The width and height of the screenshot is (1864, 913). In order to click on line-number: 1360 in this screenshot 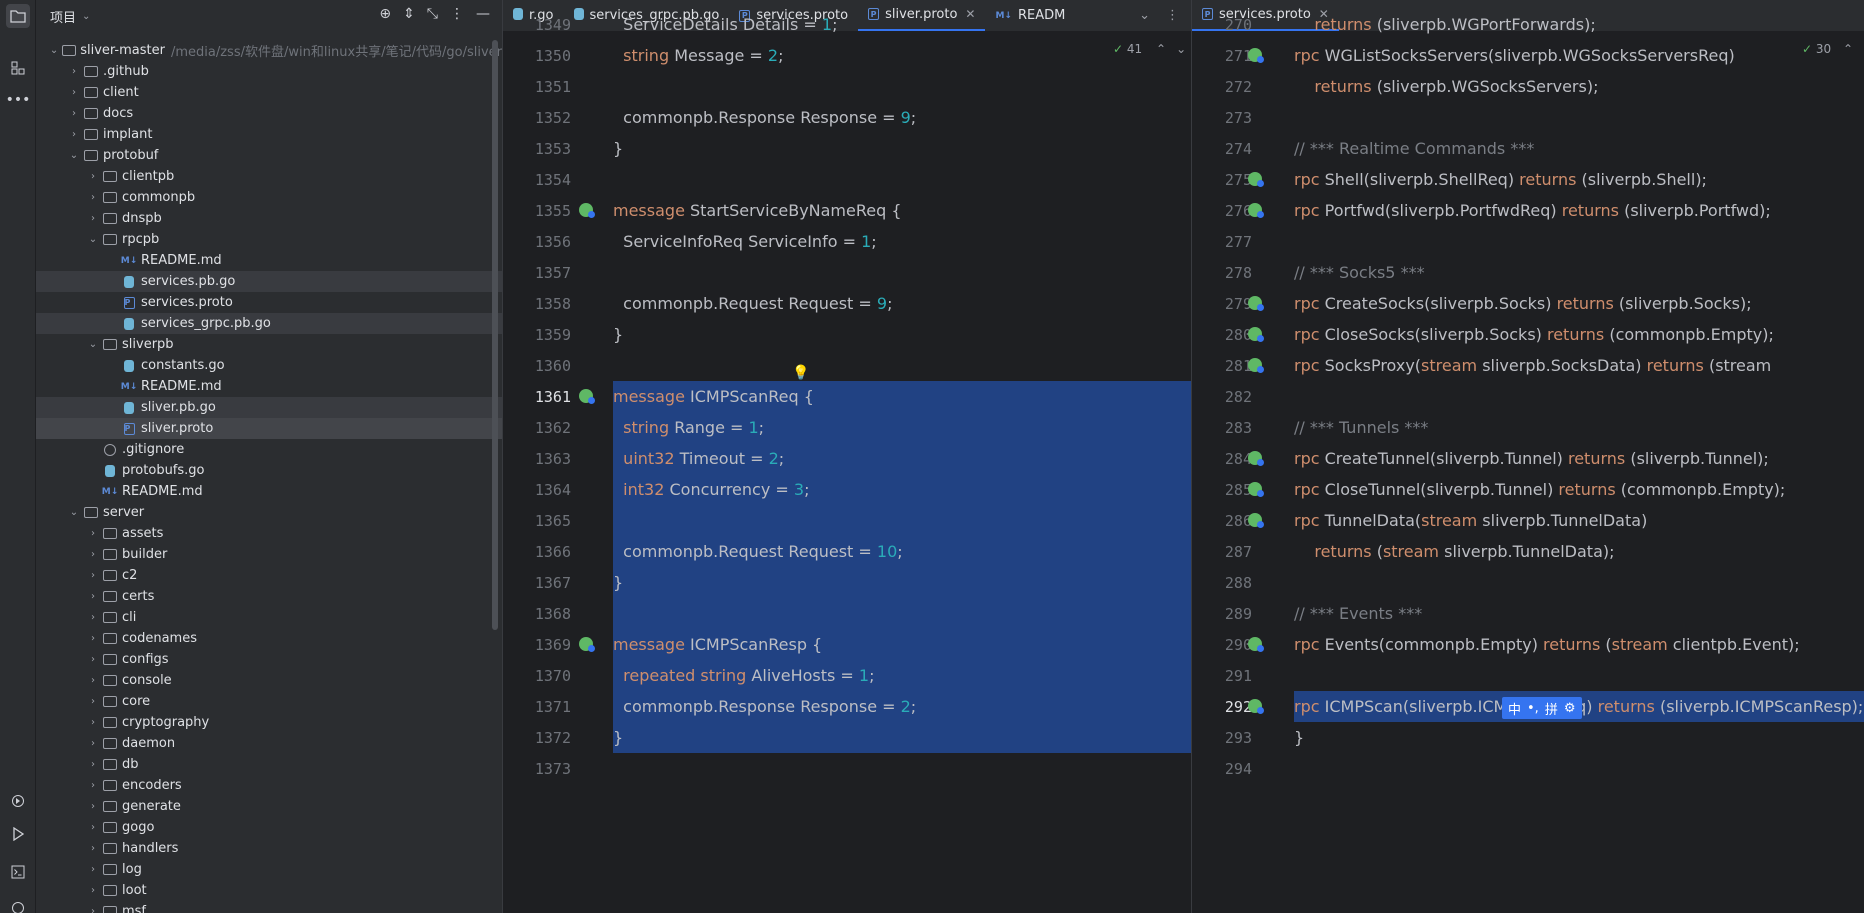, I will do `click(537, 365)`.